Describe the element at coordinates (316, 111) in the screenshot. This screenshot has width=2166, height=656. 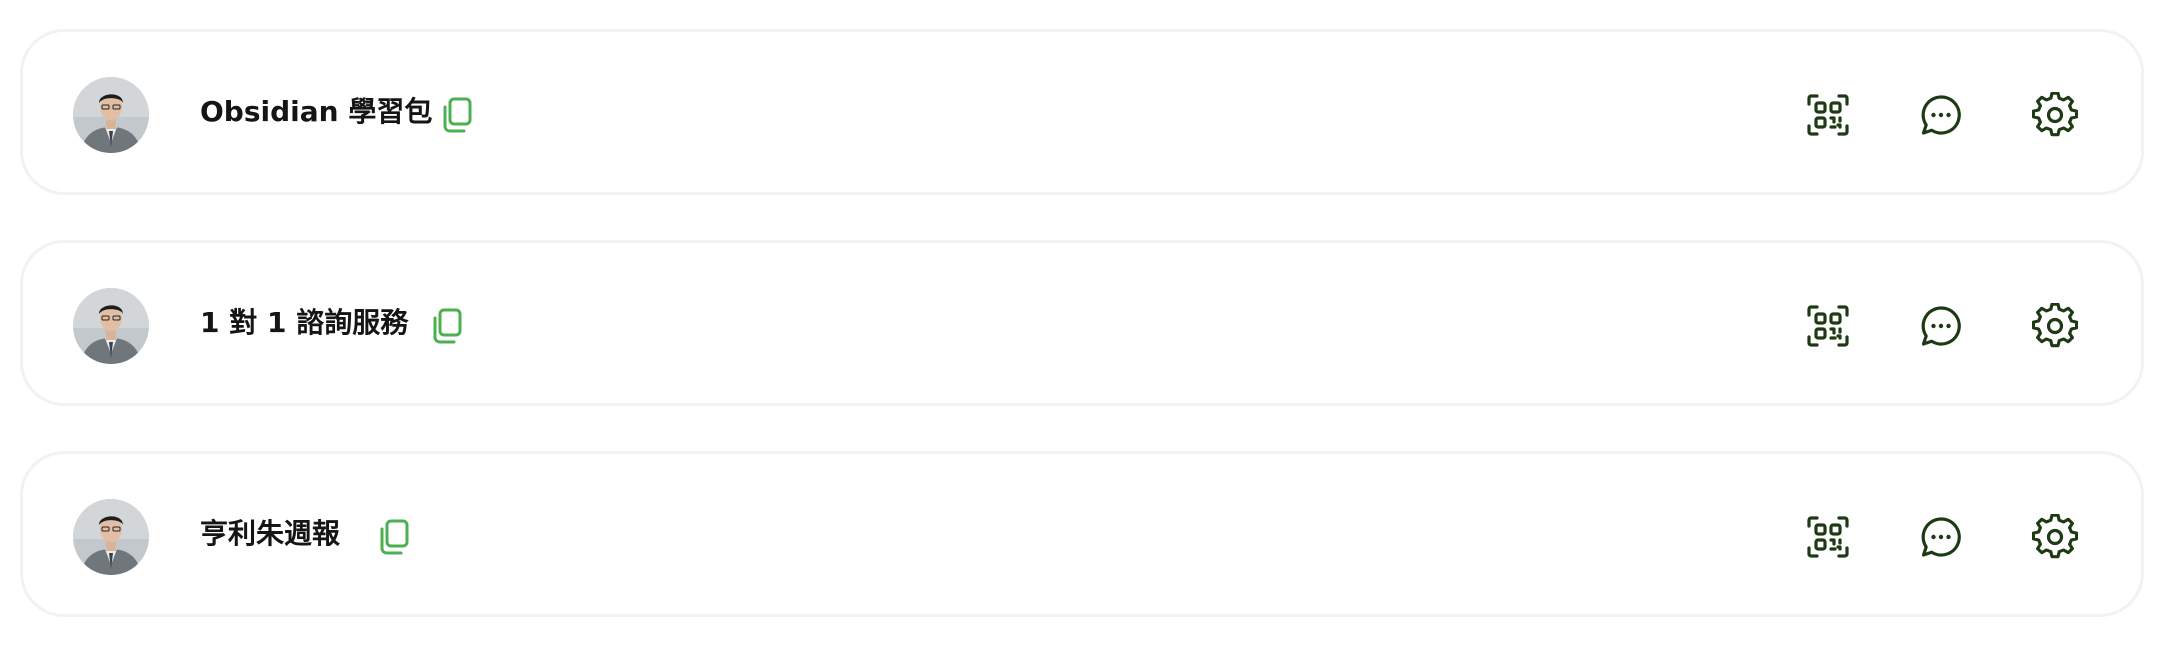
I see `item-title: Obsidian 學習包` at that location.